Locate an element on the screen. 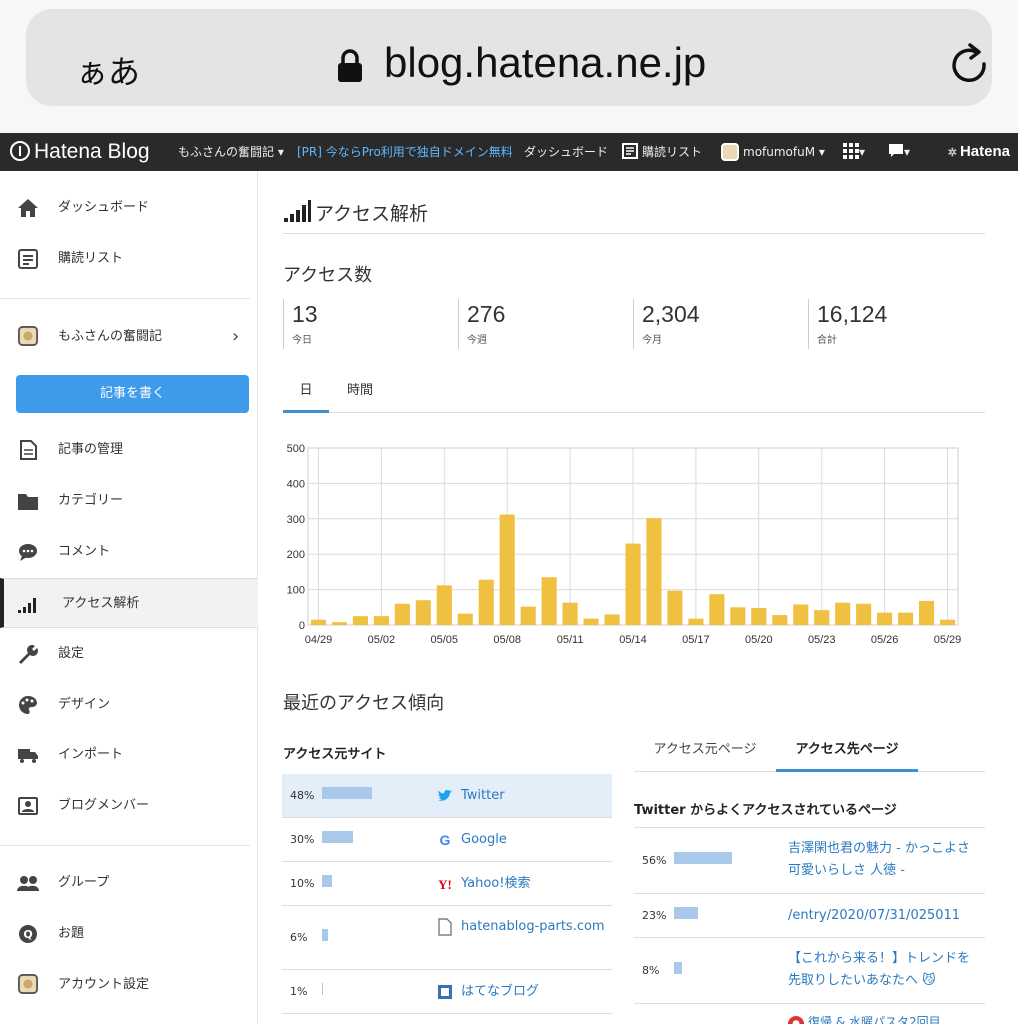 The width and height of the screenshot is (1018, 1024). bar-04/30 is located at coordinates (339, 623).